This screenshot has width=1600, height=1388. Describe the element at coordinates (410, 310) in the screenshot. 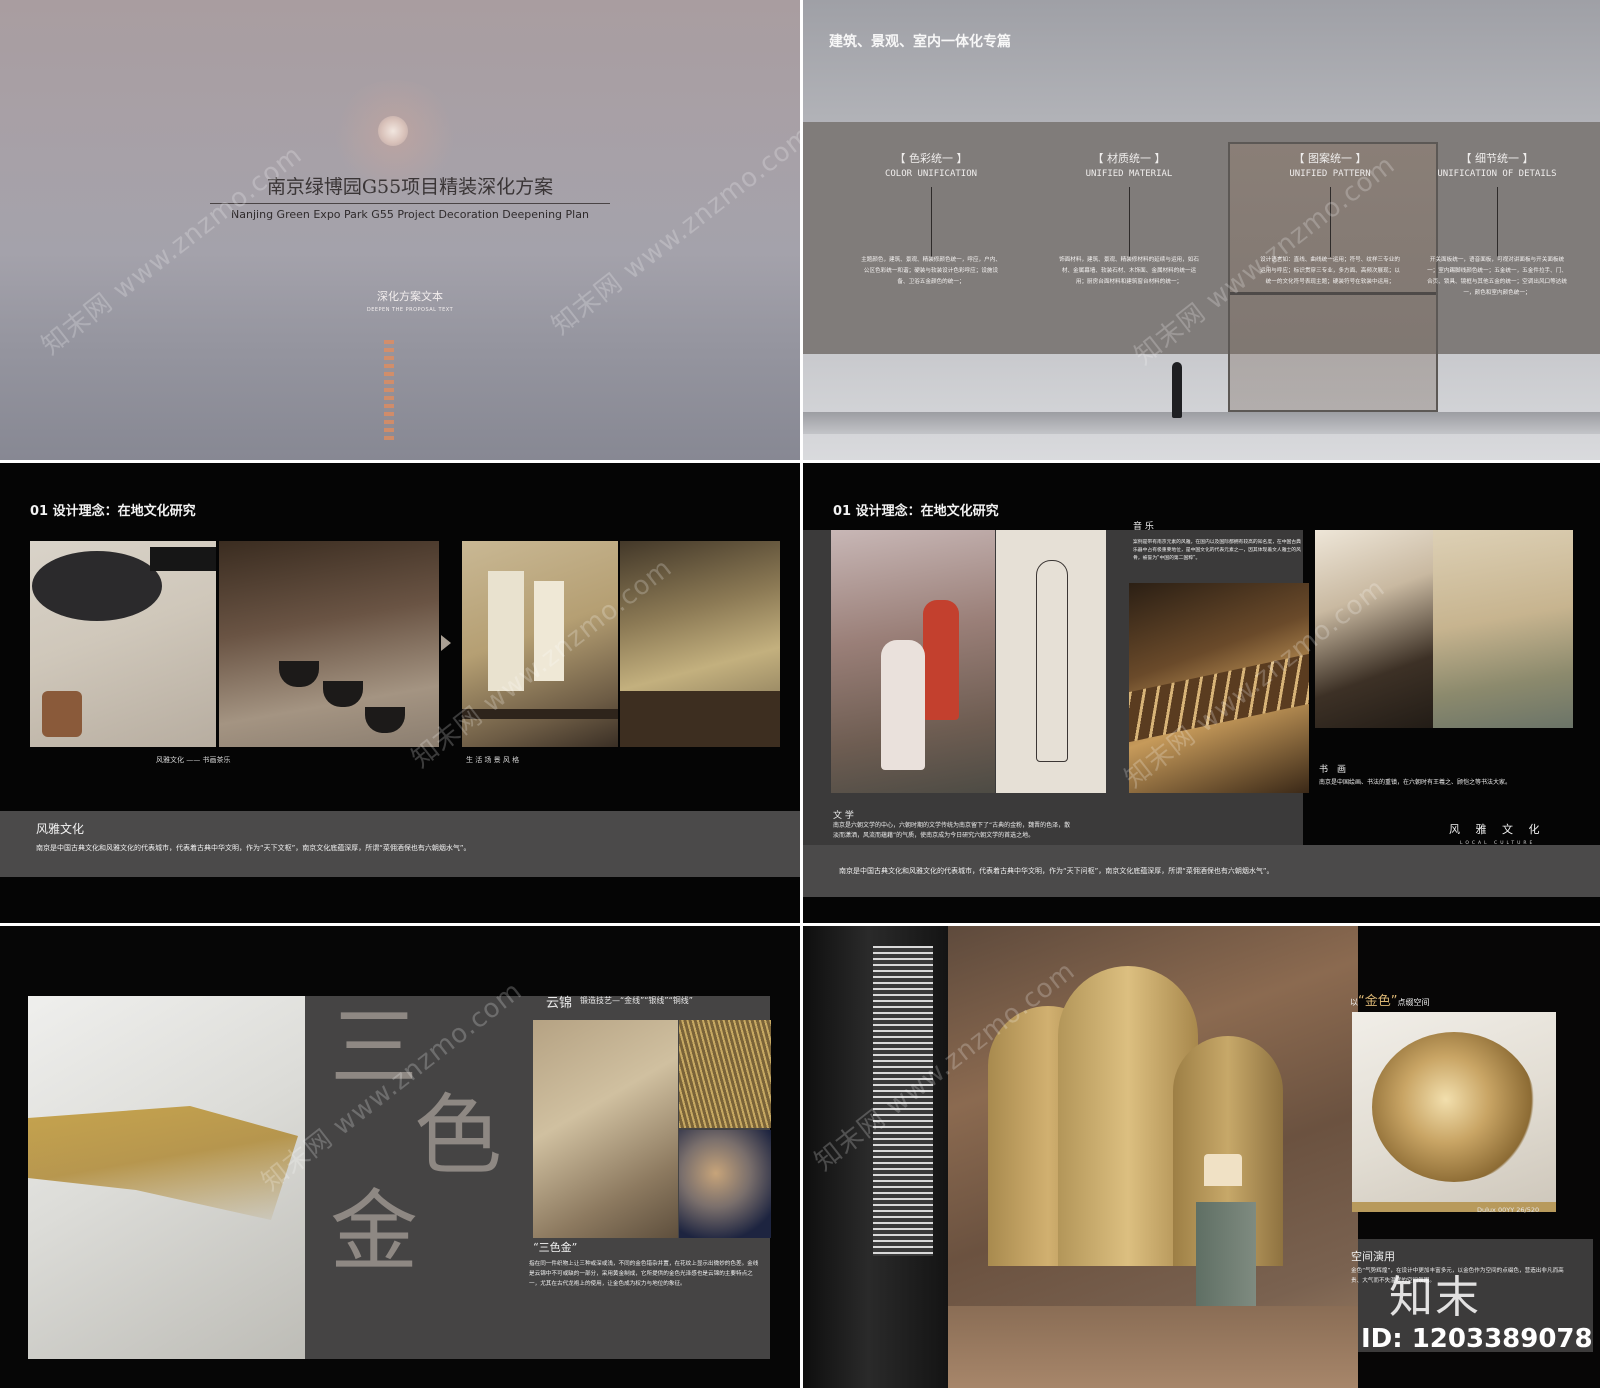

I see `doc-label-en: DEEPEN THE PROPOSAL TEXT` at that location.